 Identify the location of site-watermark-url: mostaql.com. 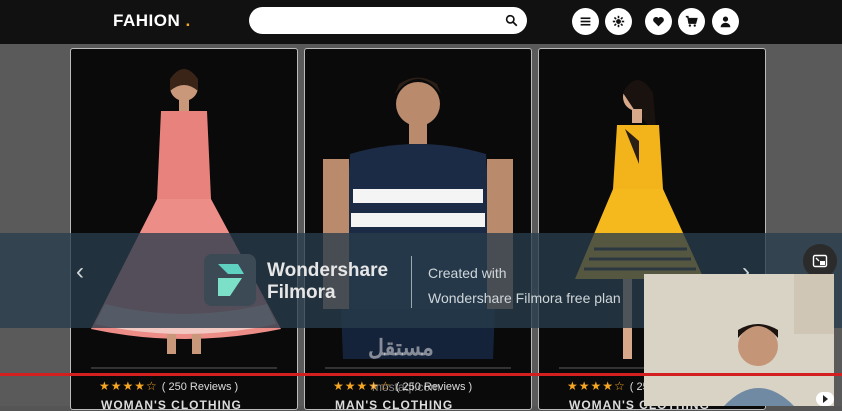
(406, 387).